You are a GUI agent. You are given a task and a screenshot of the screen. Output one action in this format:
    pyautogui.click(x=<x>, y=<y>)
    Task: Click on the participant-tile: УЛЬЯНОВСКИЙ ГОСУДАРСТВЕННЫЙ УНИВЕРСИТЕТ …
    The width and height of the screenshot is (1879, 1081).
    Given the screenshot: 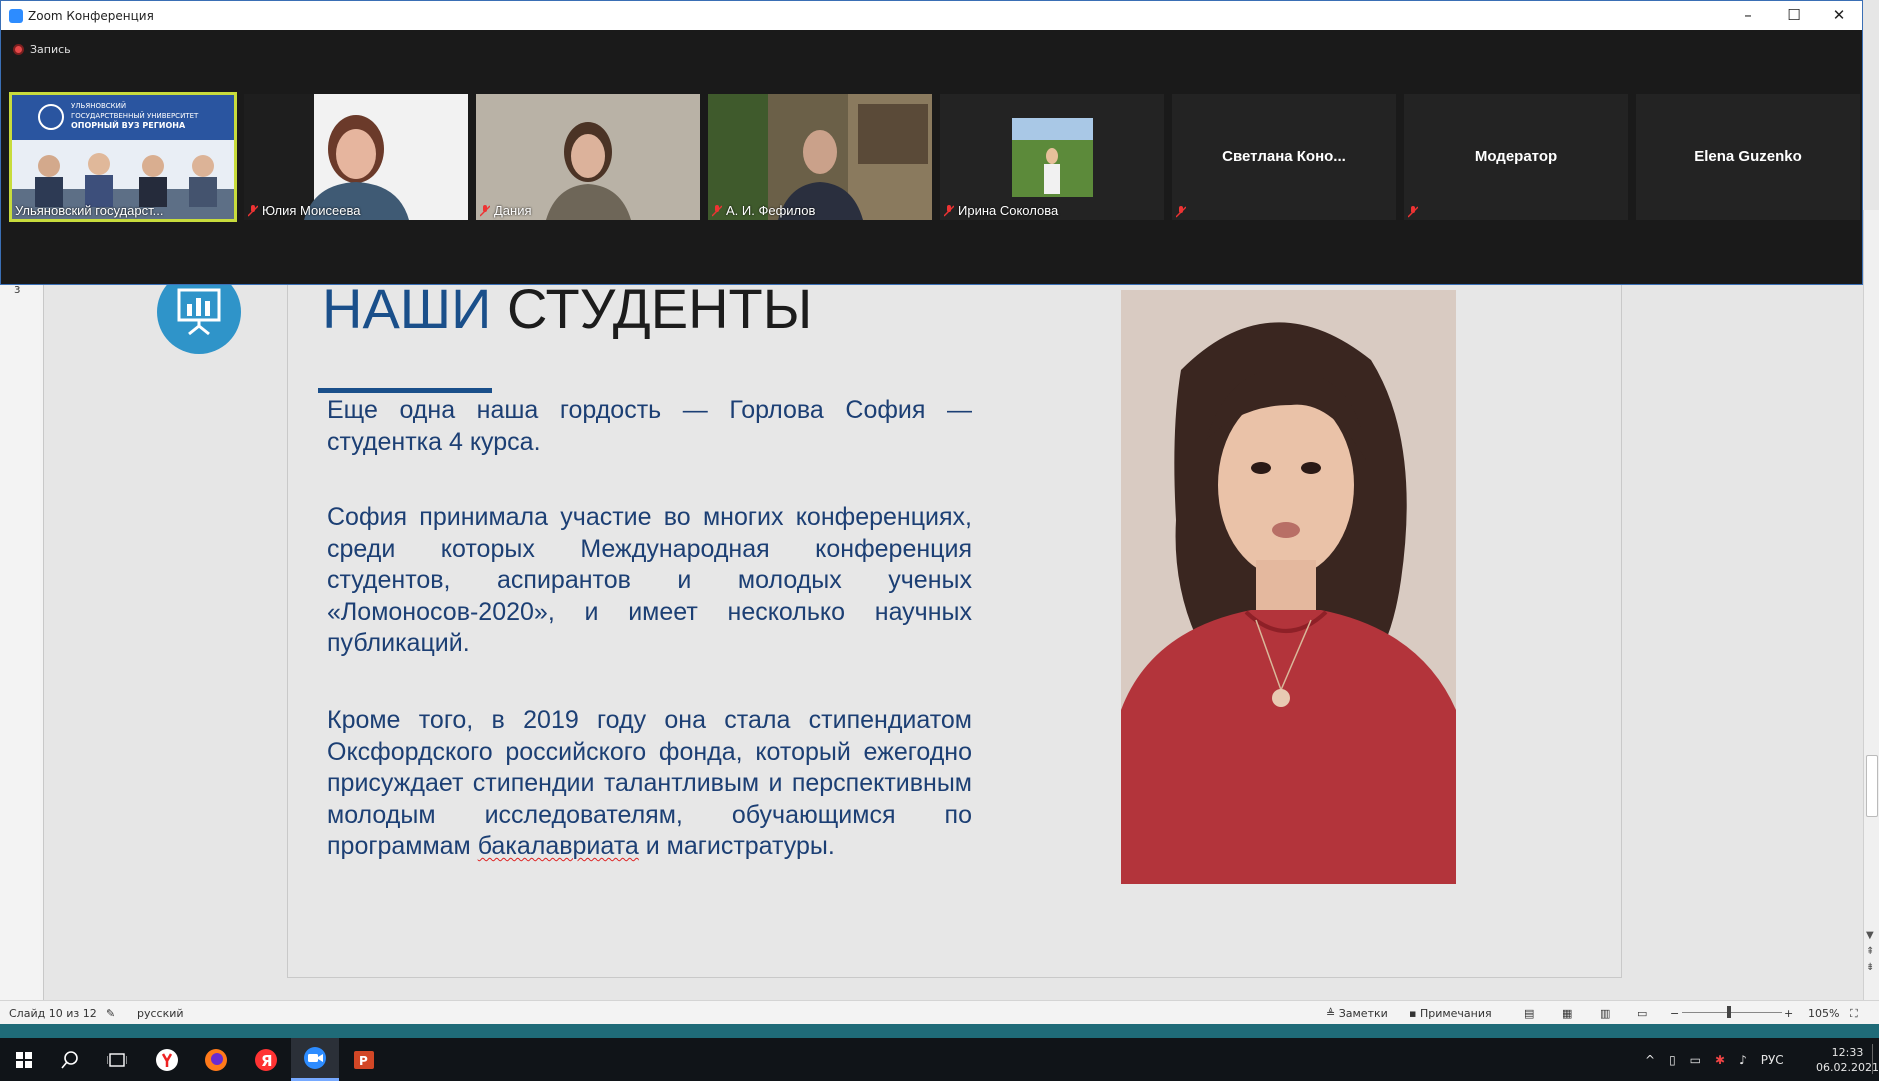 What is the action you would take?
    pyautogui.click(x=123, y=157)
    